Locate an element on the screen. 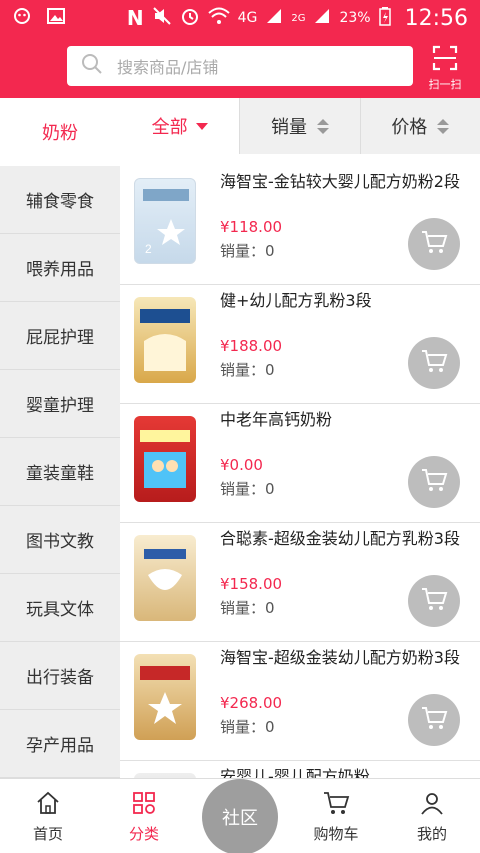 Image resolution: width=480 pixels, height=853 pixels. signal2-icon is located at coordinates (322, 18).